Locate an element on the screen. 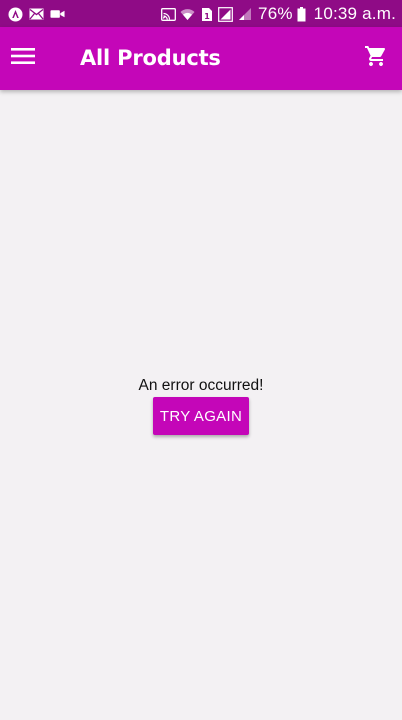  svg-text: 1 is located at coordinates (207, 16).